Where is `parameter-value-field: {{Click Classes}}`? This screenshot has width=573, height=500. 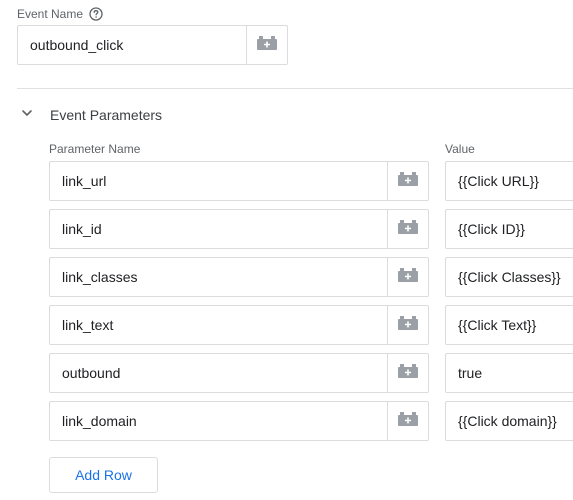
parameter-value-field: {{Click Classes}} is located at coordinates (509, 277).